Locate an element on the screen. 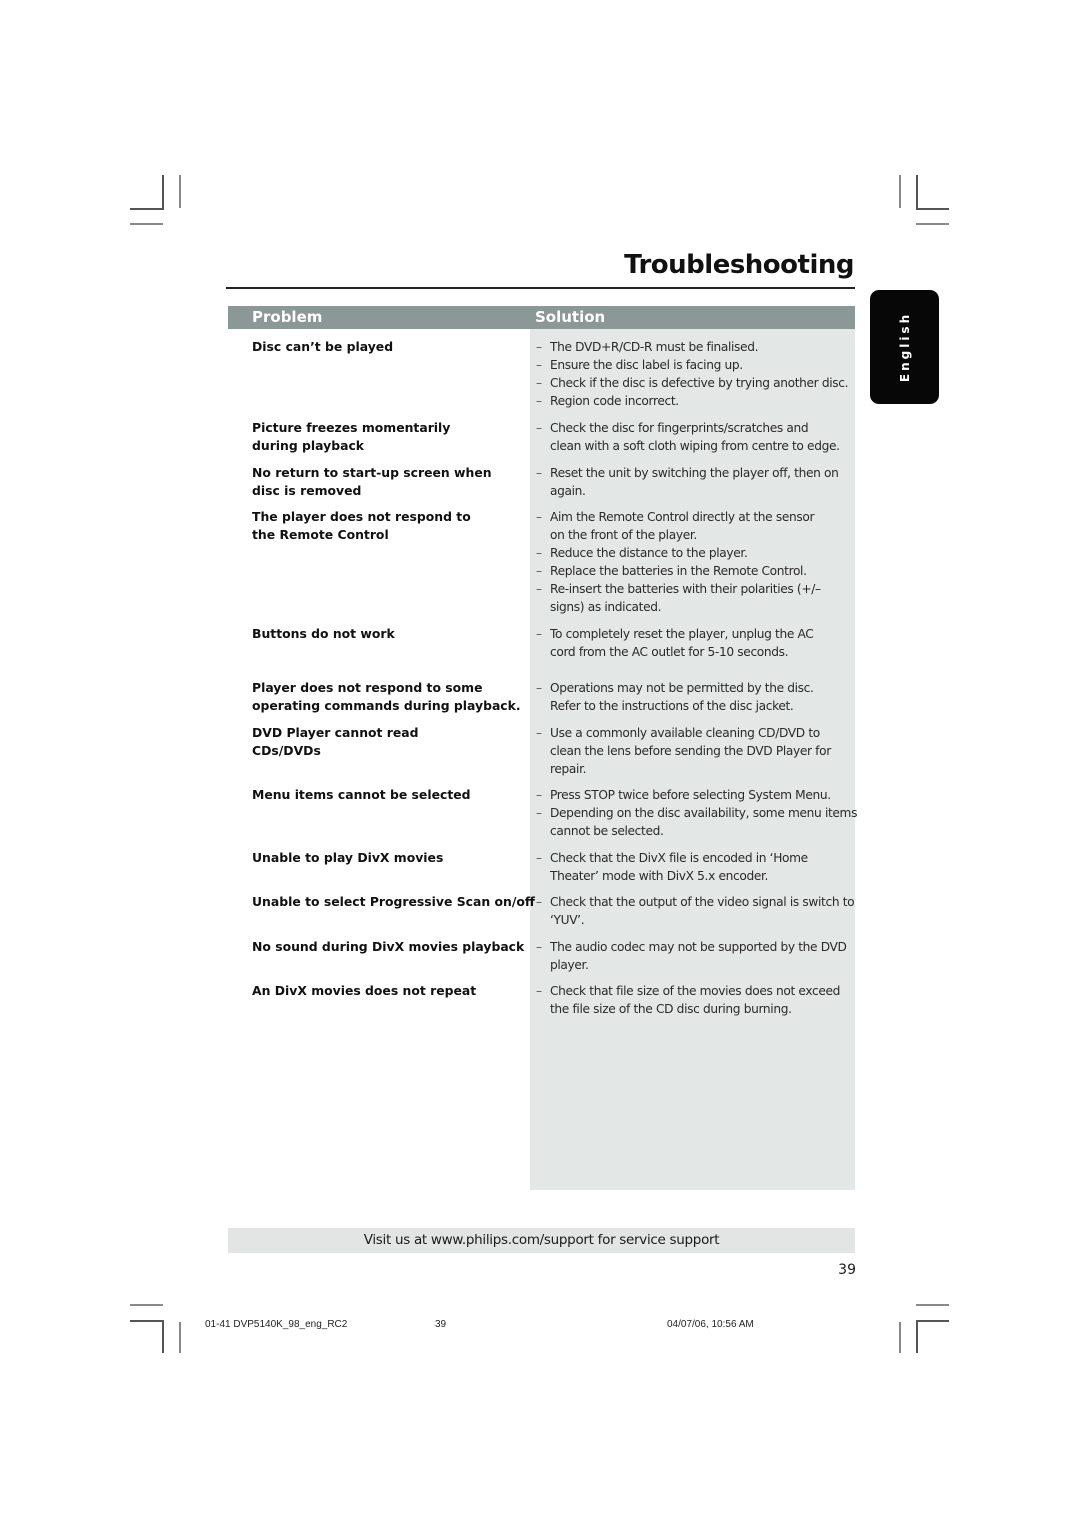 The image size is (1080, 1528). solution-line: ‘YUV’. is located at coordinates (567, 920).